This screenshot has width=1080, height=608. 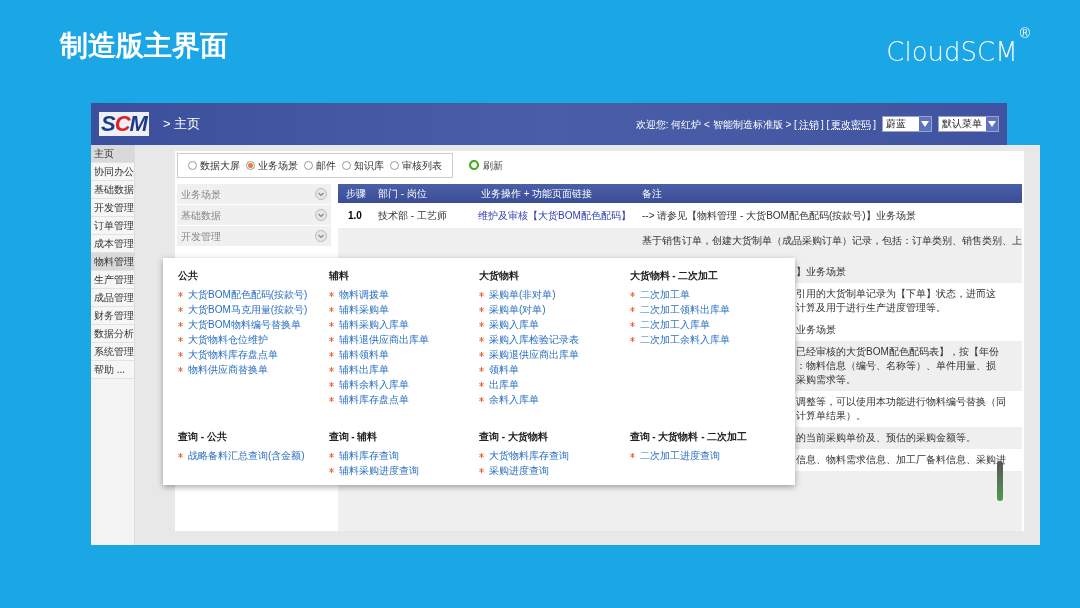 What do you see at coordinates (112, 298) in the screenshot?
I see `sidebar-item: 成品管理` at bounding box center [112, 298].